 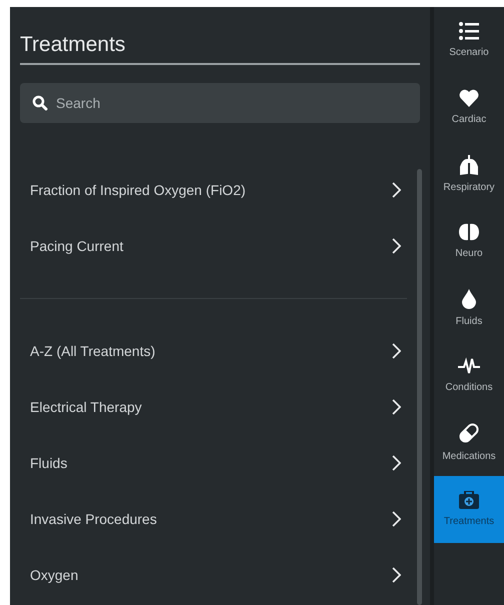 What do you see at coordinates (220, 103) in the screenshot?
I see `search-field: Search` at bounding box center [220, 103].